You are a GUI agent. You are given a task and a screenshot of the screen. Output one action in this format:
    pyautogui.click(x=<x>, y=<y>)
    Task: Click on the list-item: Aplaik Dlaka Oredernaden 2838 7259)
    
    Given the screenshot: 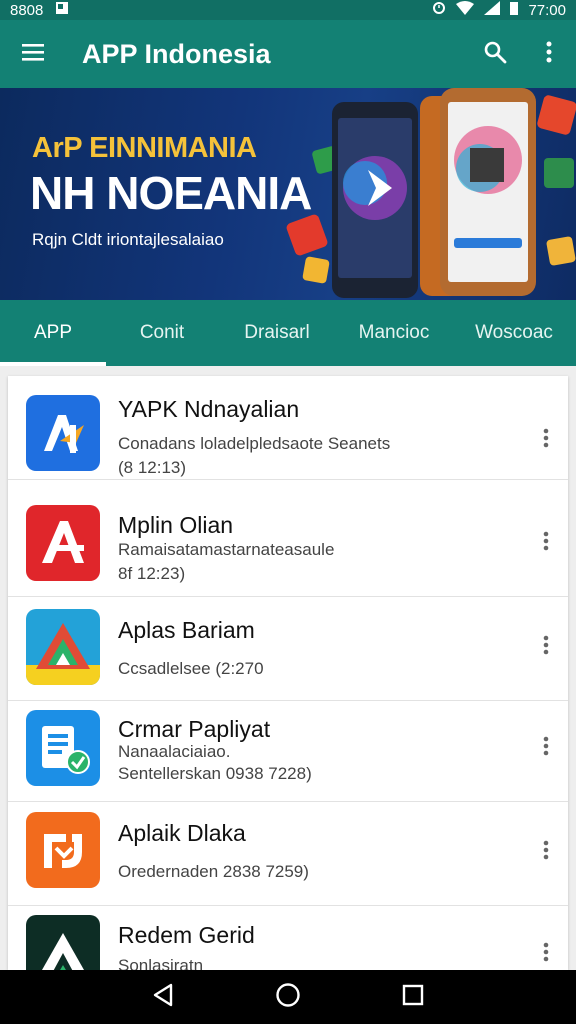 What is the action you would take?
    pyautogui.click(x=288, y=854)
    